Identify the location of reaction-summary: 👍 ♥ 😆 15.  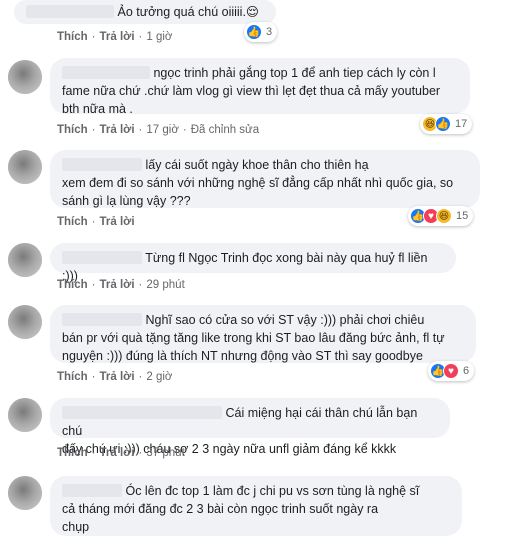
(441, 216).